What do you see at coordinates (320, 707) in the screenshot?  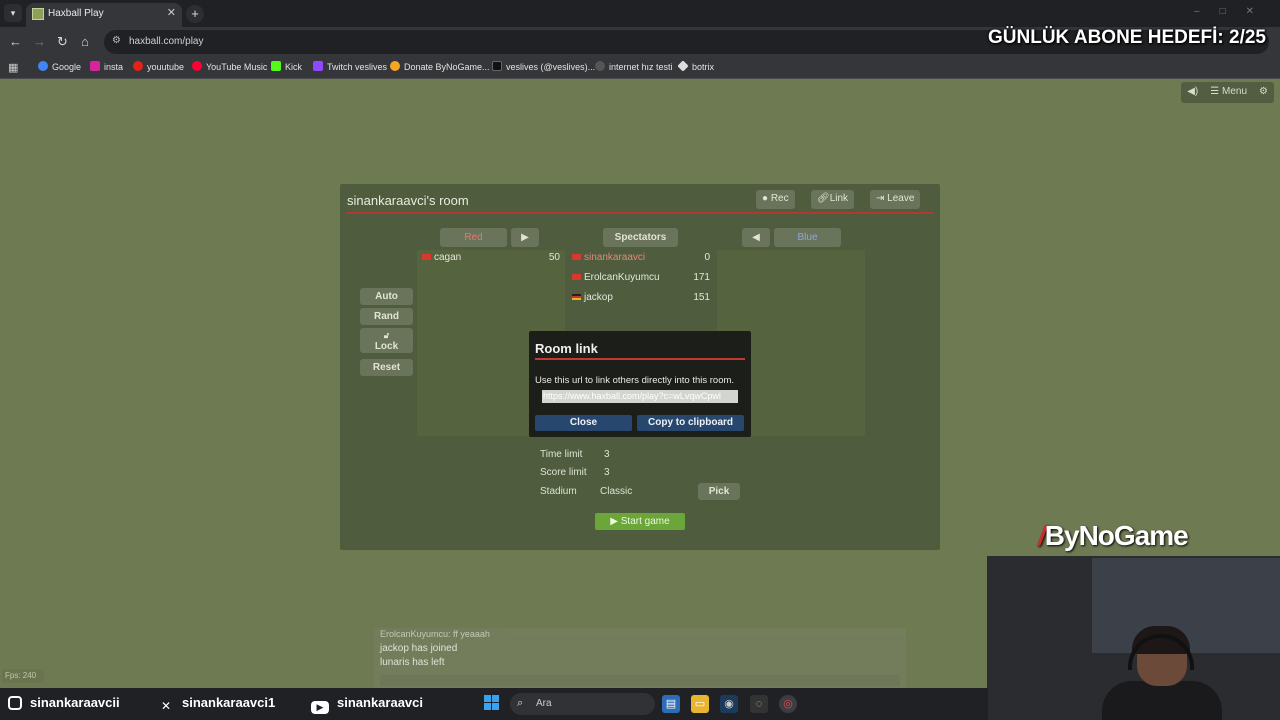 I see `youtube-icon: ▶` at bounding box center [320, 707].